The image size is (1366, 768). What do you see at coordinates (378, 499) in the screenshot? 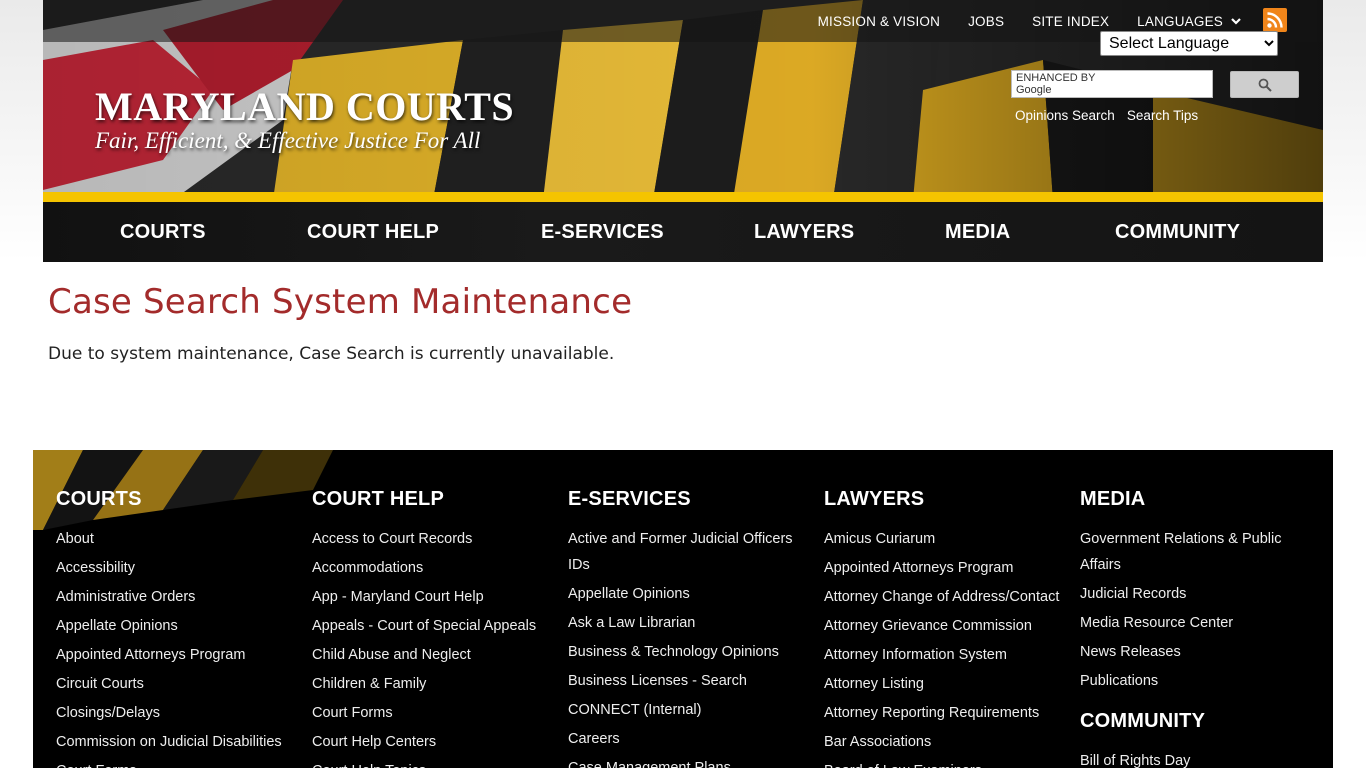
I see `footer-heading-court-help: COURT HELP` at bounding box center [378, 499].